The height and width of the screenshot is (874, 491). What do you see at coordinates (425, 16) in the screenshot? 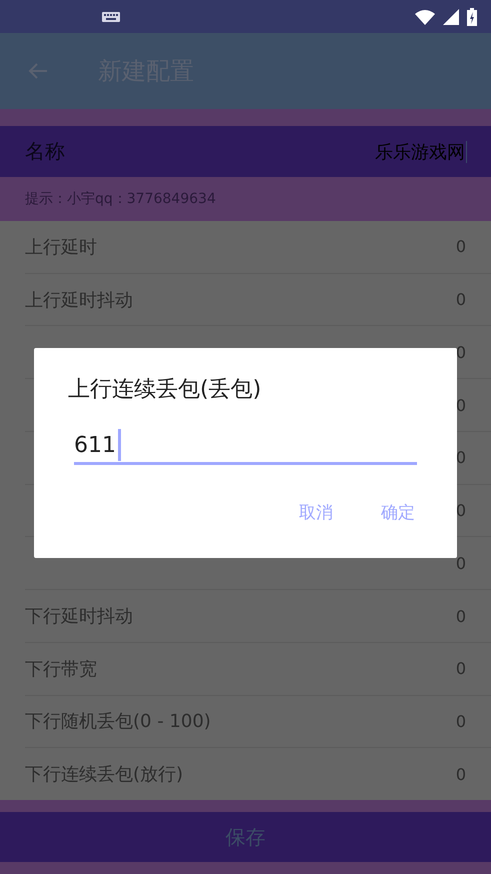
I see `wifi-icon` at bounding box center [425, 16].